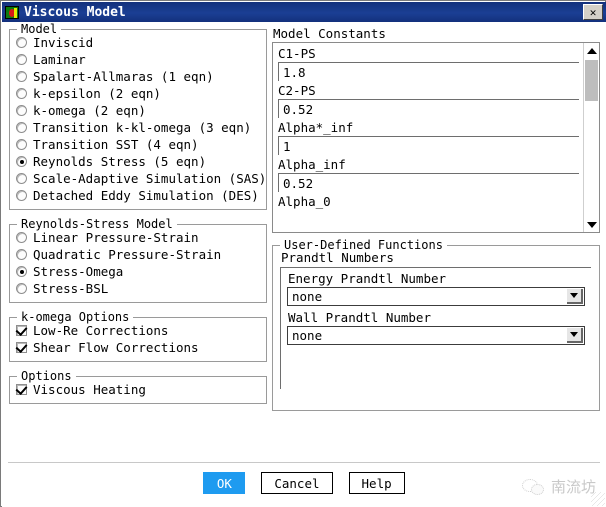  What do you see at coordinates (59, 59) in the screenshot?
I see `radio-label: Laminar` at bounding box center [59, 59].